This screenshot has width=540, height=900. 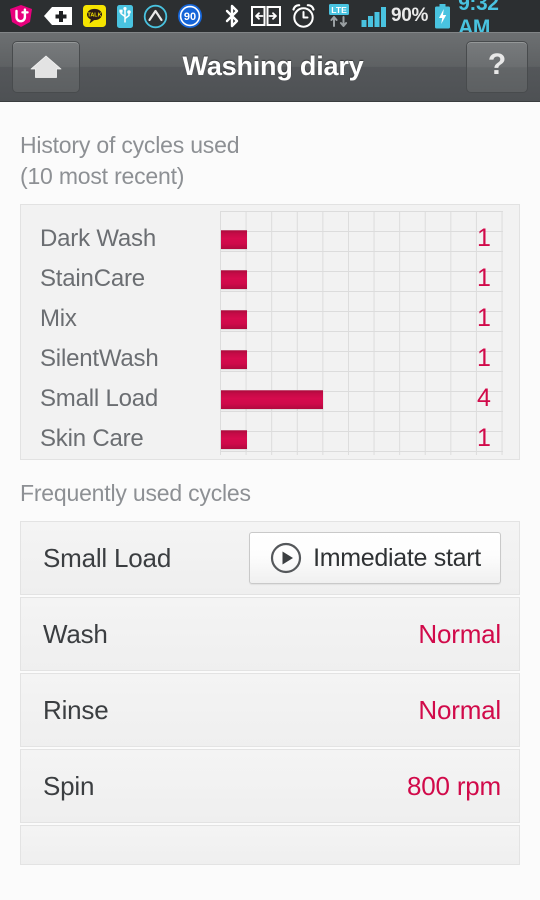 I want to click on plus-tag-icon, so click(x=58, y=16).